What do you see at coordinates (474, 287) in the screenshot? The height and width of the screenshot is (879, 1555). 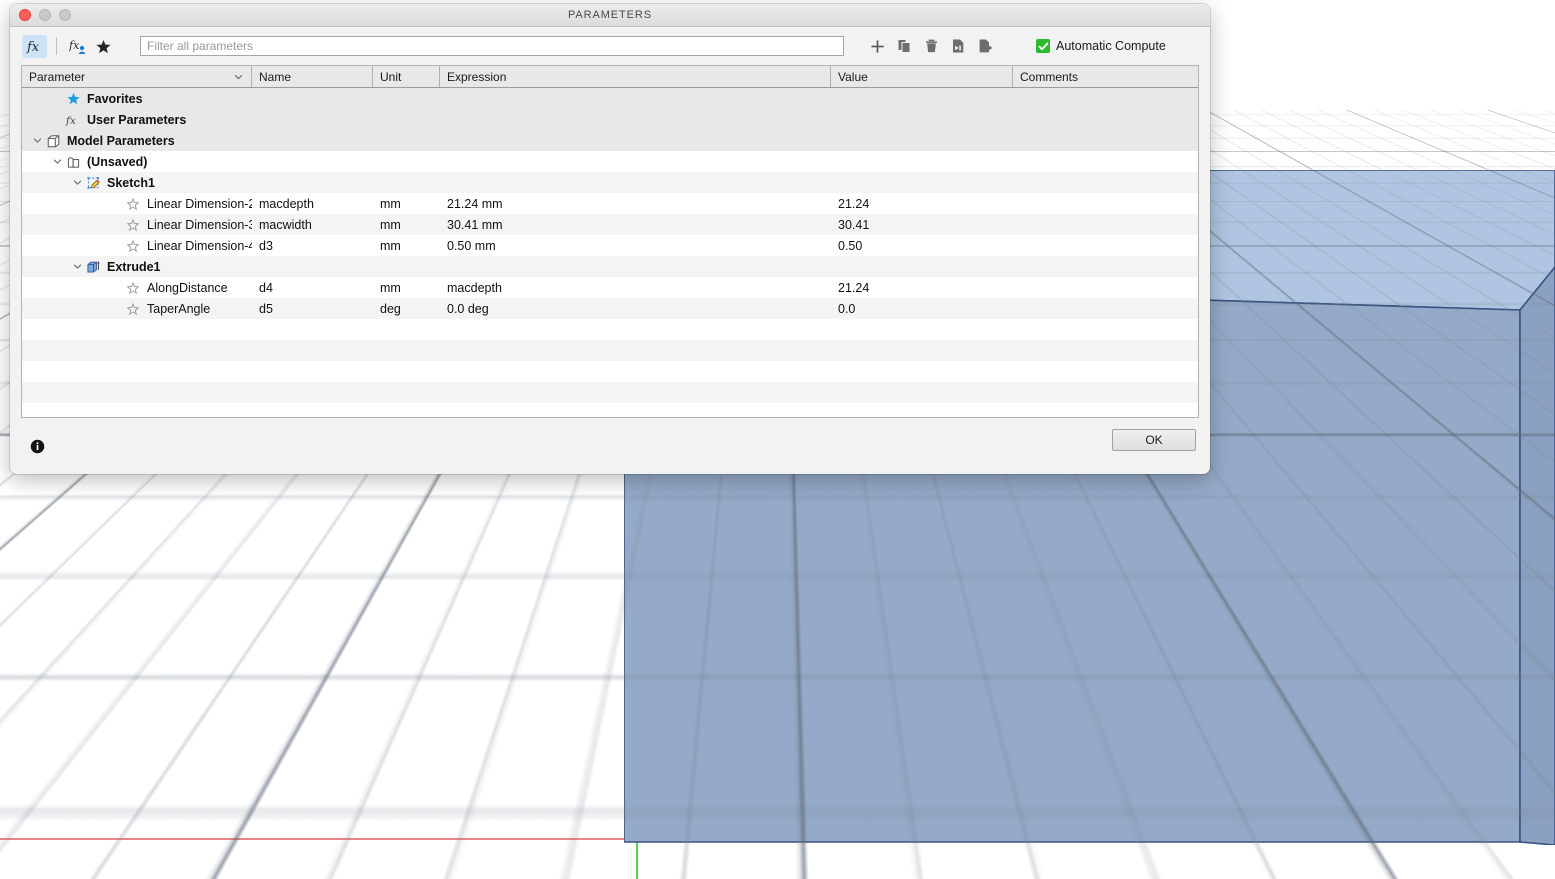 I see `cell-value: macdepth` at bounding box center [474, 287].